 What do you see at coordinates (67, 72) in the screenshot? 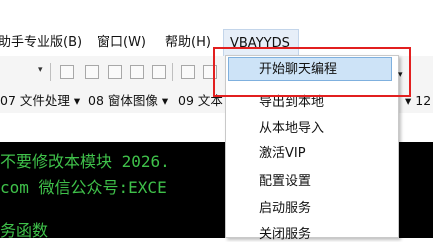
I see `document-icon` at bounding box center [67, 72].